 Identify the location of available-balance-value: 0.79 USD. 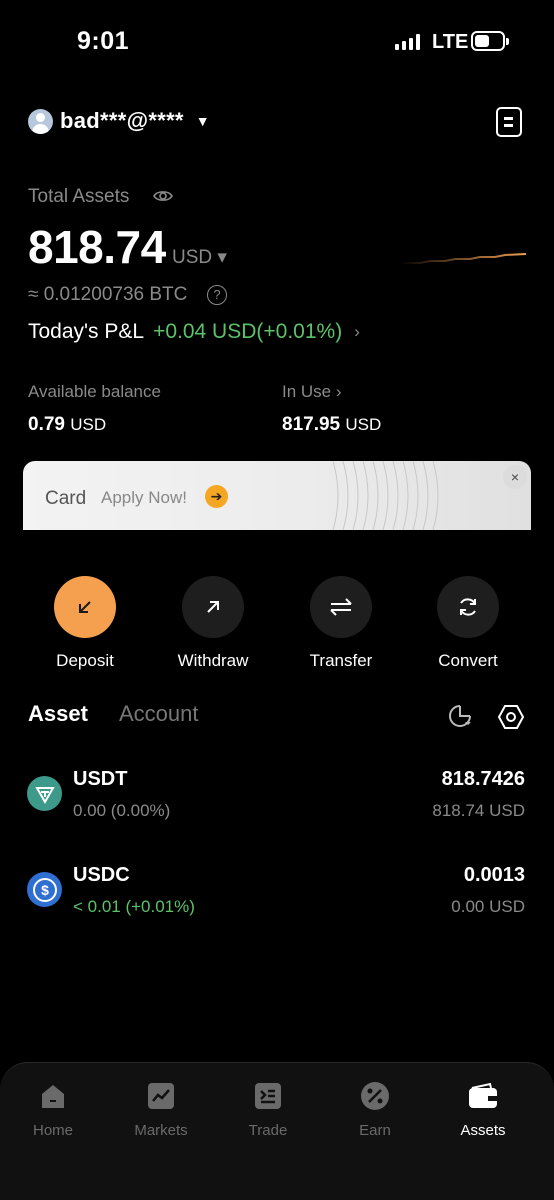
(67, 425).